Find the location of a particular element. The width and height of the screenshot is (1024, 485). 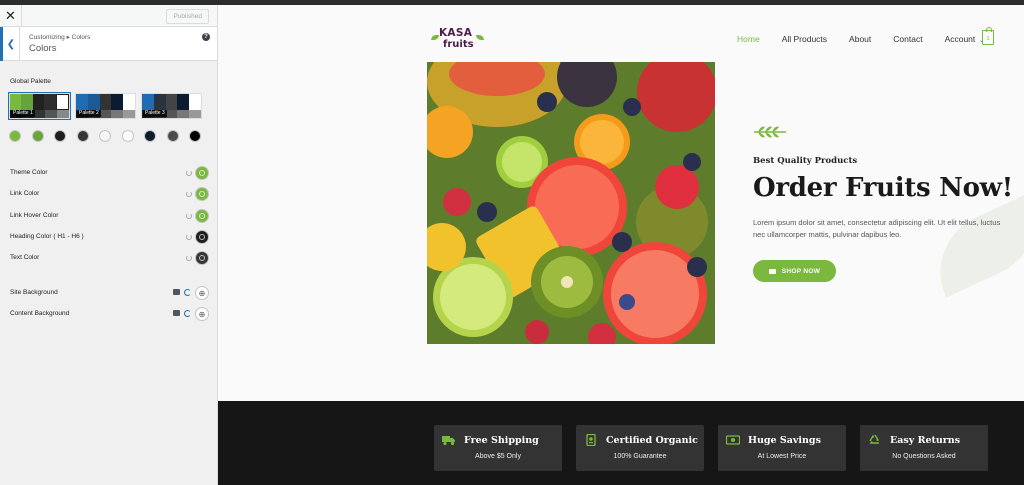

customizer-header: ✕ Published is located at coordinates (108, 16).